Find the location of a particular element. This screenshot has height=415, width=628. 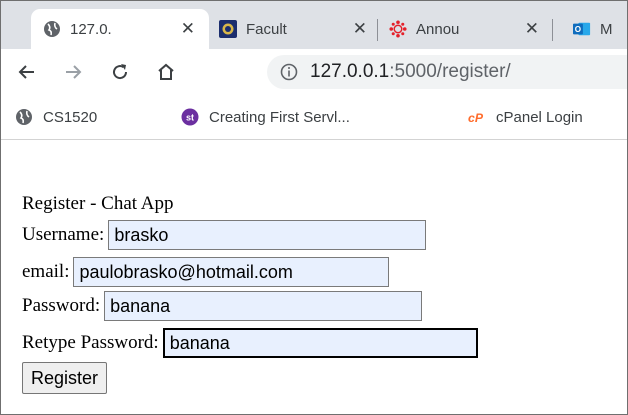

home-button is located at coordinates (166, 72).